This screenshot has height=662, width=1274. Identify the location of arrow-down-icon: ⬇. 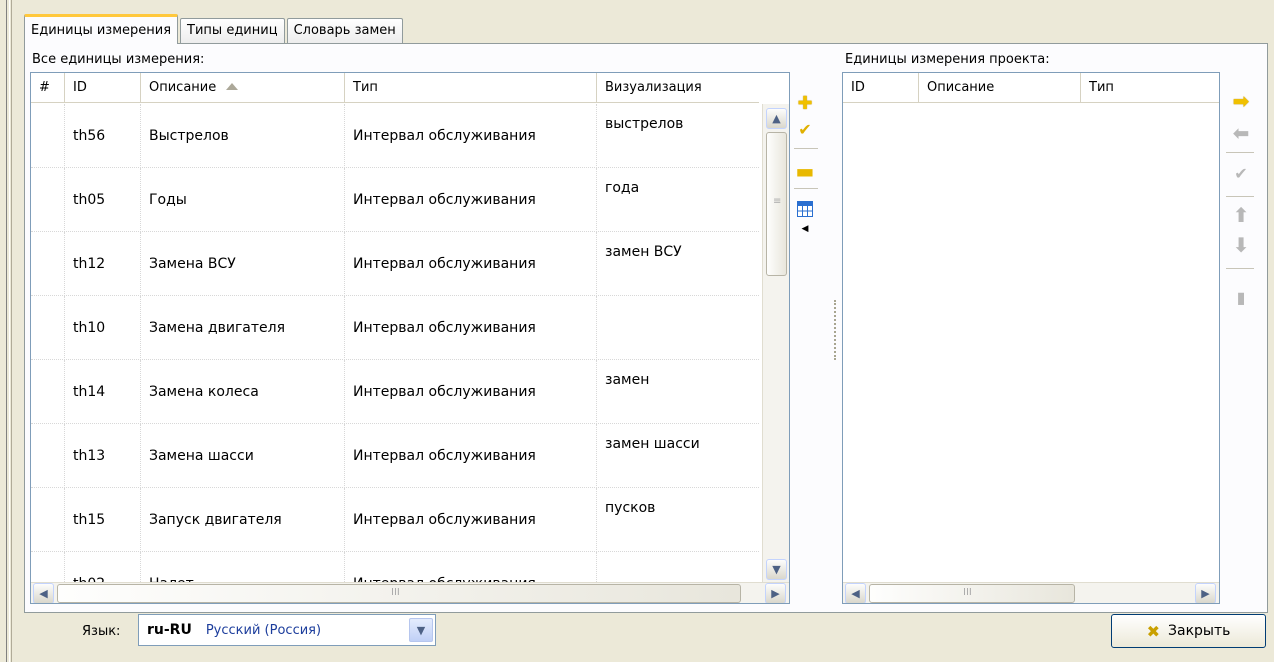
(1241, 245).